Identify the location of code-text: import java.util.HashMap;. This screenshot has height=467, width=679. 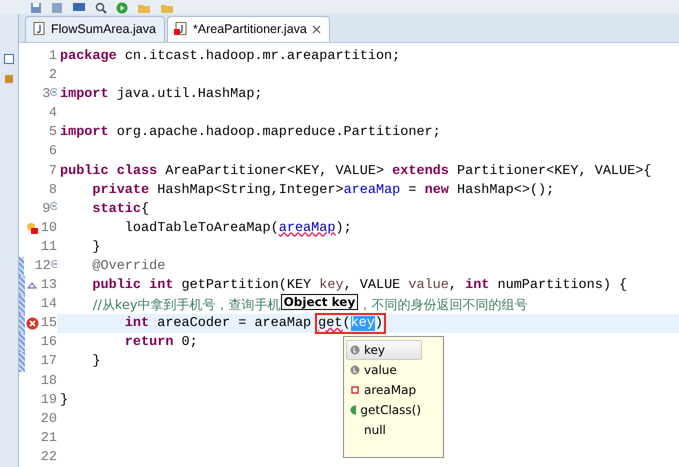
(161, 94).